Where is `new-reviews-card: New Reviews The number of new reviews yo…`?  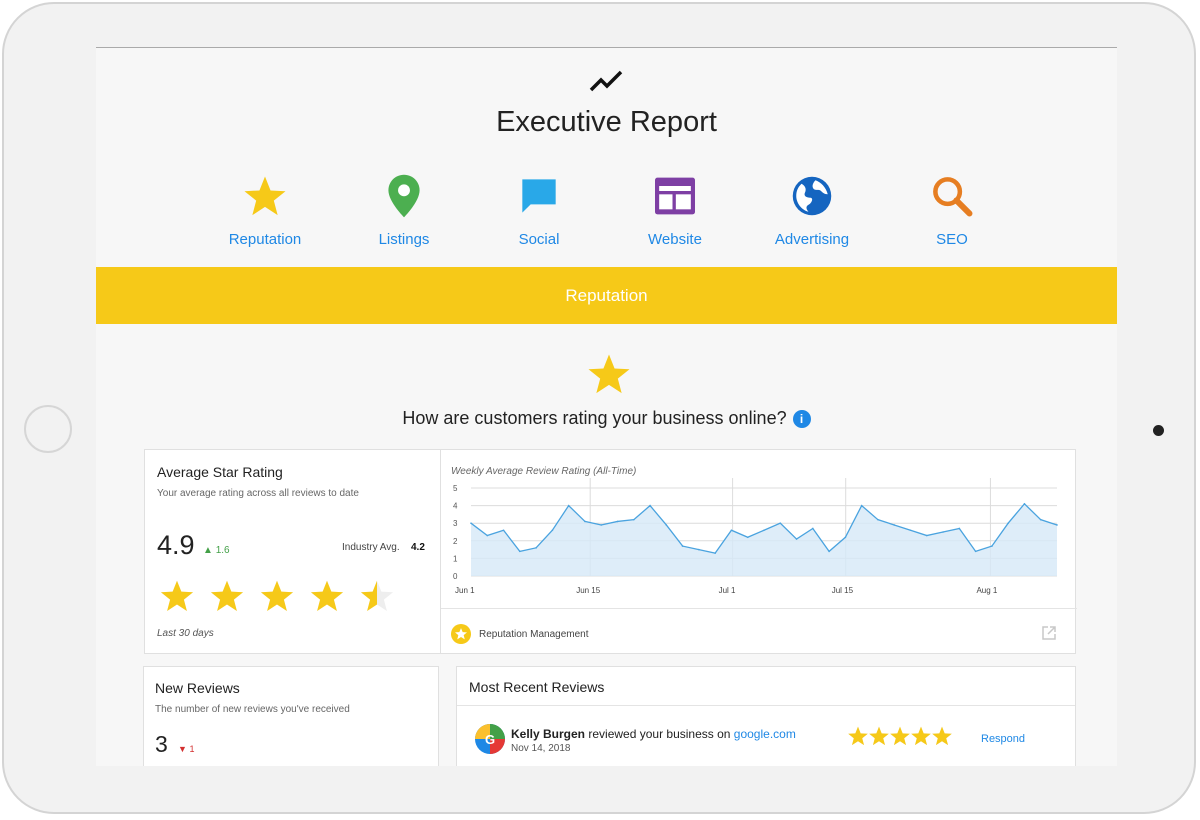 new-reviews-card: New Reviews The number of new reviews yo… is located at coordinates (291, 716).